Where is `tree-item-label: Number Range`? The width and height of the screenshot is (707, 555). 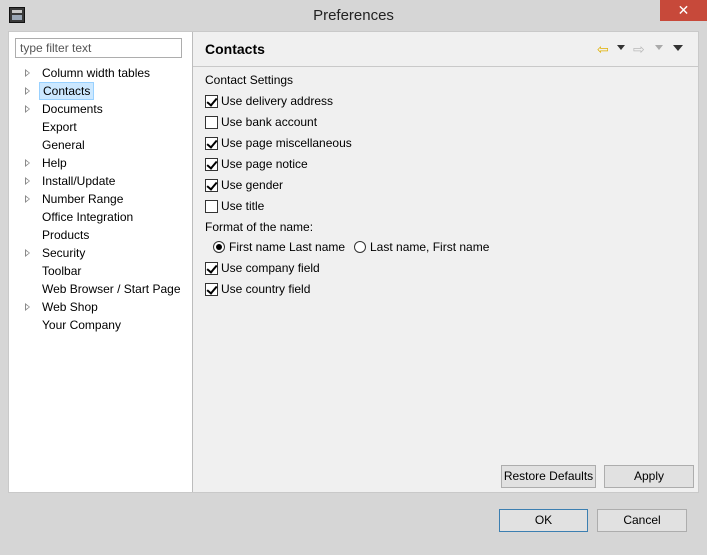
tree-item-label: Number Range is located at coordinates (83, 199).